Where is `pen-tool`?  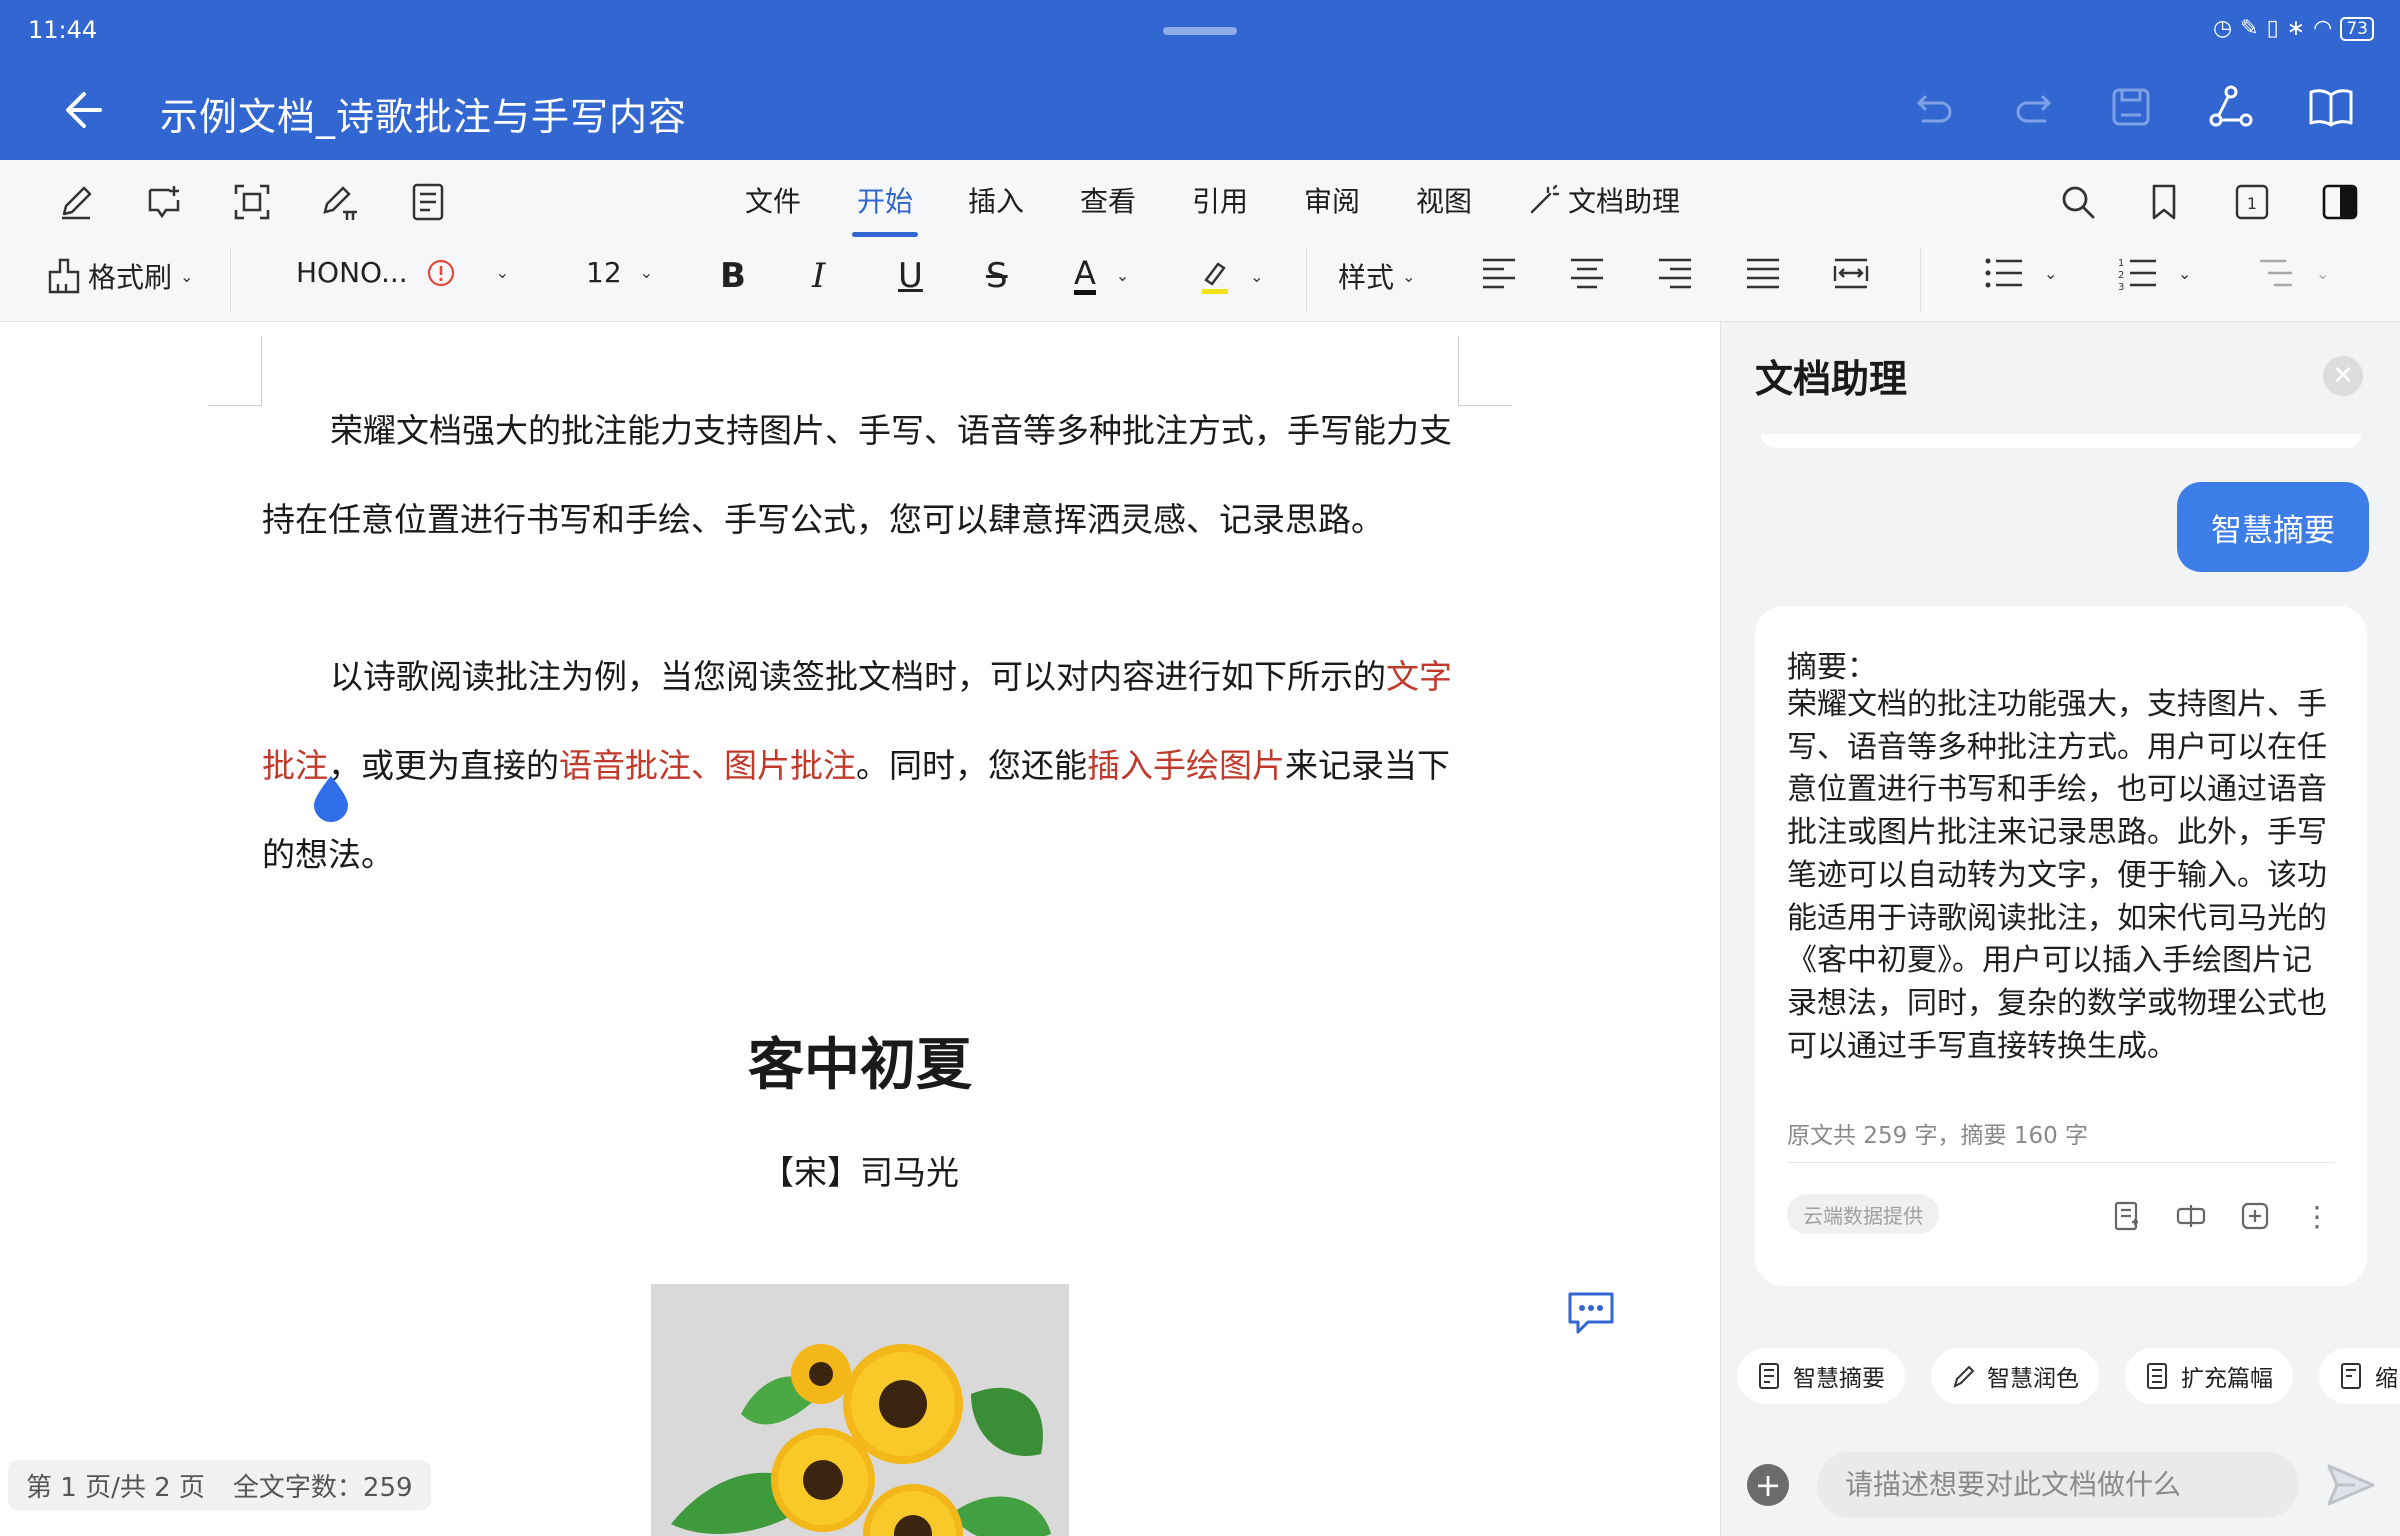 pen-tool is located at coordinates (76, 202).